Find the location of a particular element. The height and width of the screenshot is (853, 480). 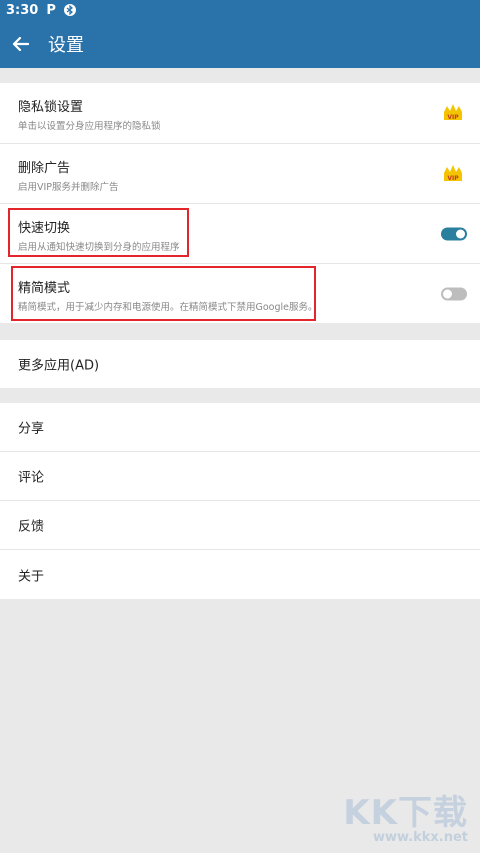

bluetooth-icon is located at coordinates (69, 10).